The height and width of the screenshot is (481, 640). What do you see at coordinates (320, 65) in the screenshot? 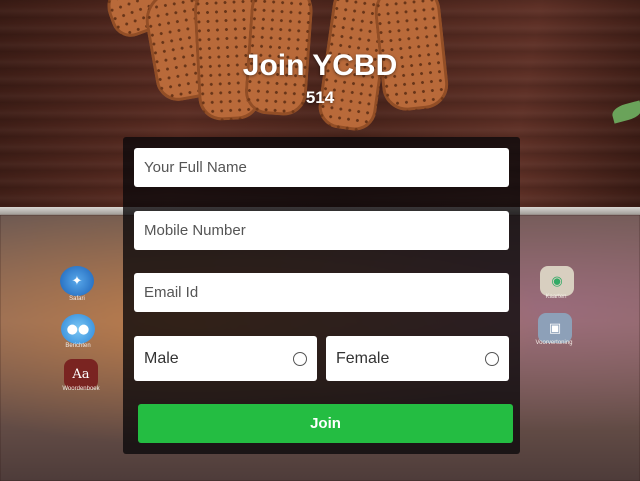
I see `page-title: Join YCBD` at bounding box center [320, 65].